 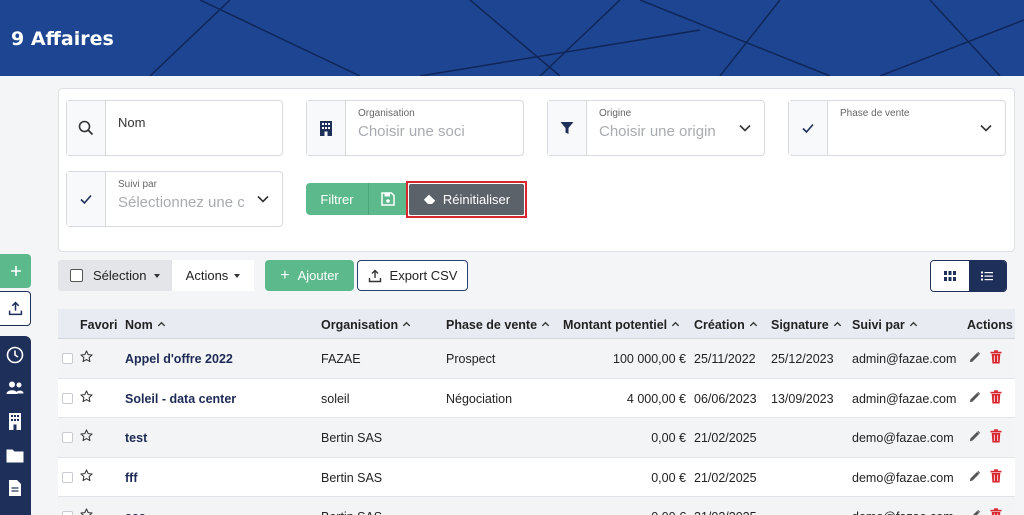 What do you see at coordinates (99, 325) in the screenshot?
I see `col-favori: Favori` at bounding box center [99, 325].